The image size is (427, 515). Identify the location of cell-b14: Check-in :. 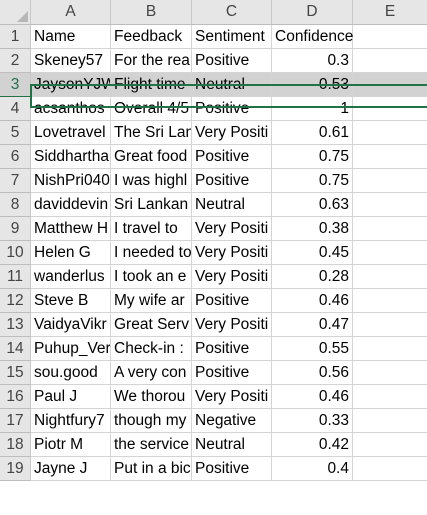
(151, 349).